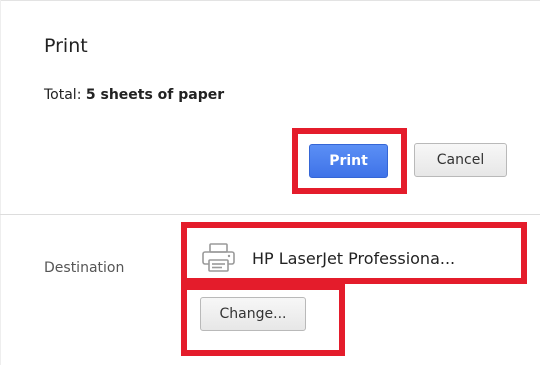  What do you see at coordinates (66, 46) in the screenshot?
I see `page-title: Print` at bounding box center [66, 46].